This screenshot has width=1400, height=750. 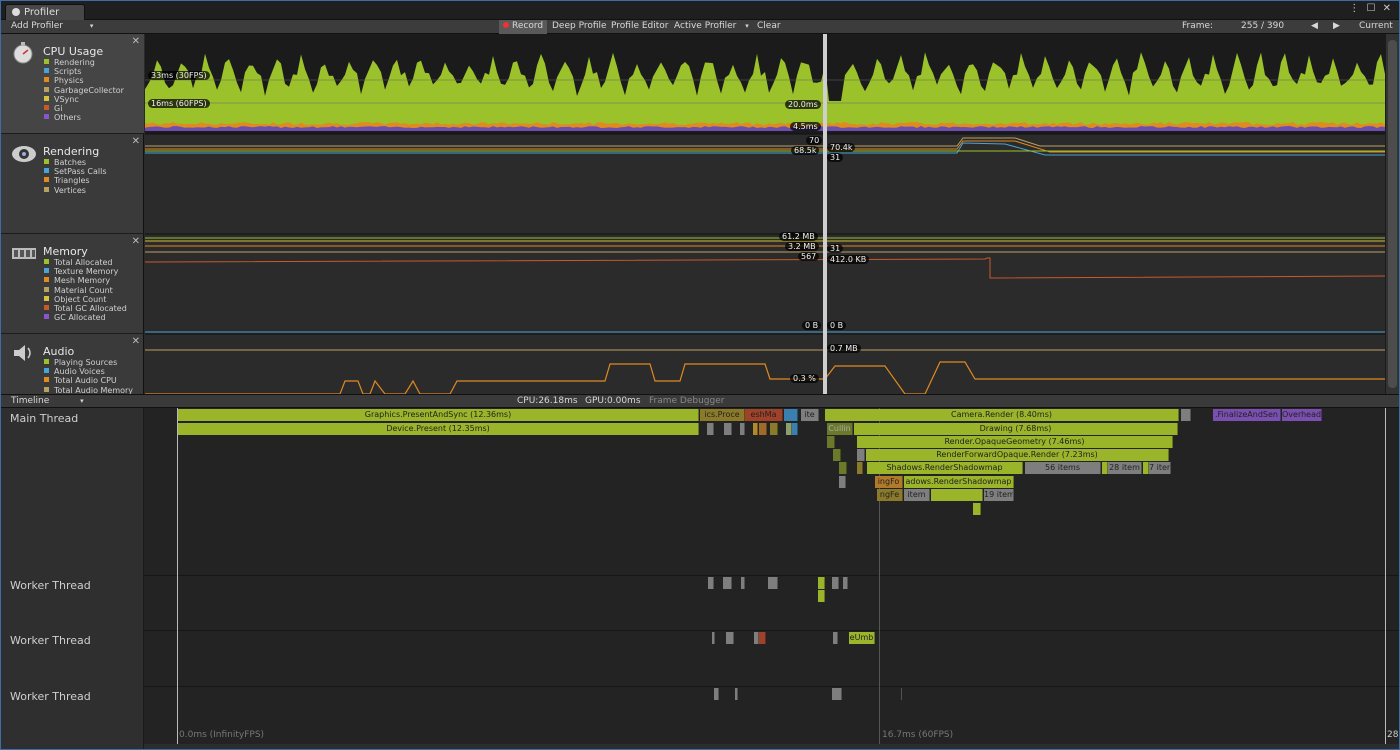 What do you see at coordinates (88, 362) in the screenshot?
I see `legend-item: Playing Sources` at bounding box center [88, 362].